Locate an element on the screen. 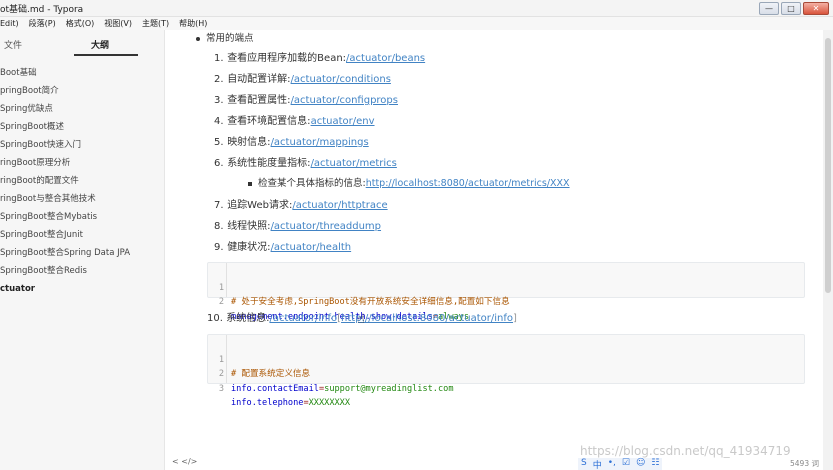  outline-item: ringBoot原理分析 is located at coordinates (65, 163).